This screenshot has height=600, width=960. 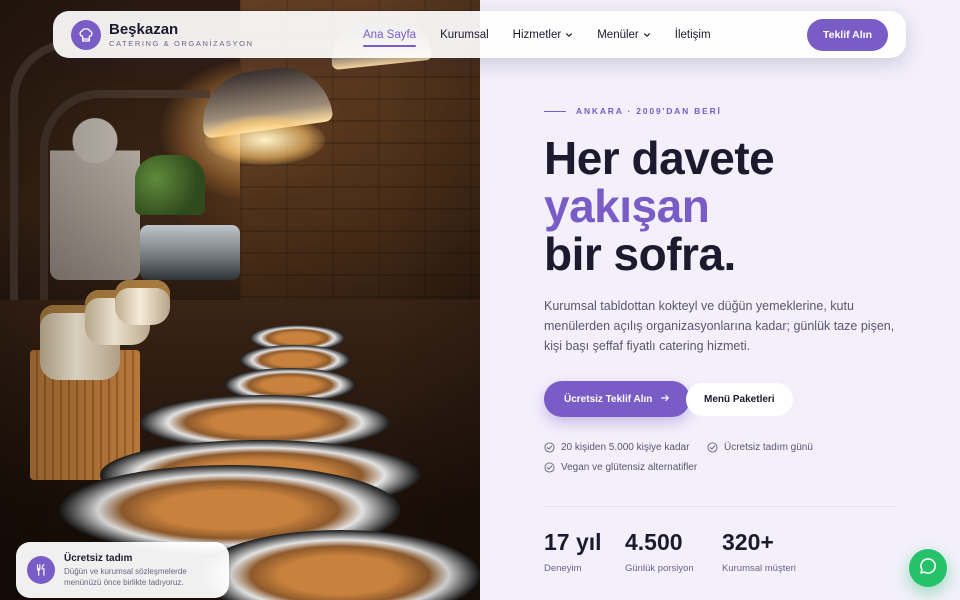 I want to click on feature-text: 20 kişiden 5.000 kişiye kadar, so click(x=625, y=447).